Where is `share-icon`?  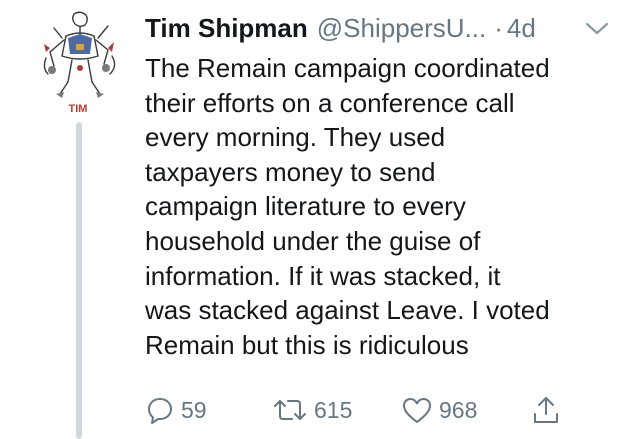 share-icon is located at coordinates (546, 410).